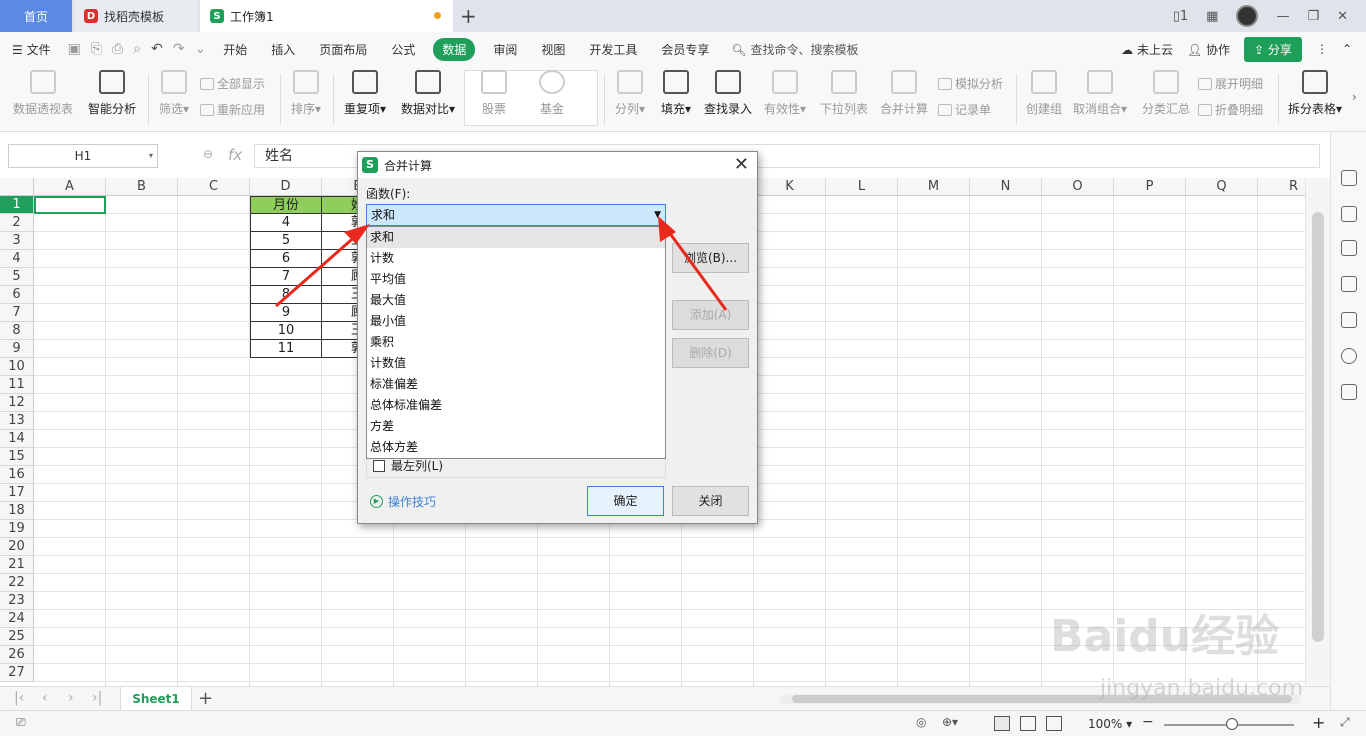  What do you see at coordinates (17, 187) in the screenshot?
I see `select-all-corner` at bounding box center [17, 187].